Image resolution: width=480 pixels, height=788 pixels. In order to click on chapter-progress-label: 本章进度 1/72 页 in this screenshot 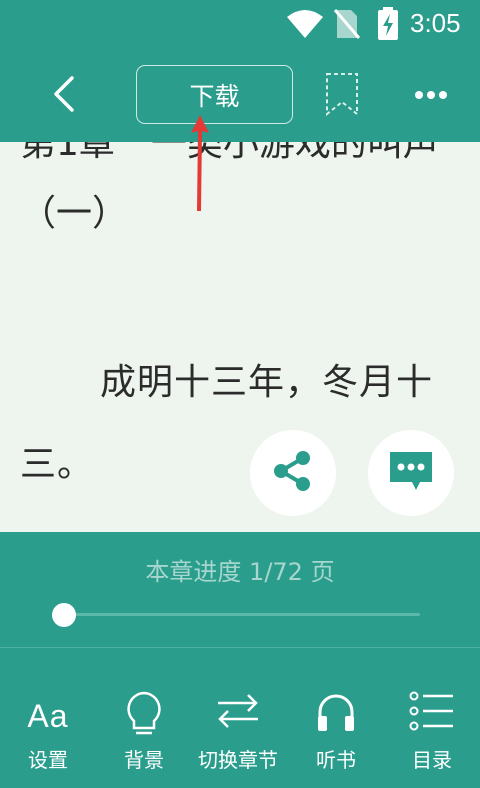, I will do `click(240, 572)`.